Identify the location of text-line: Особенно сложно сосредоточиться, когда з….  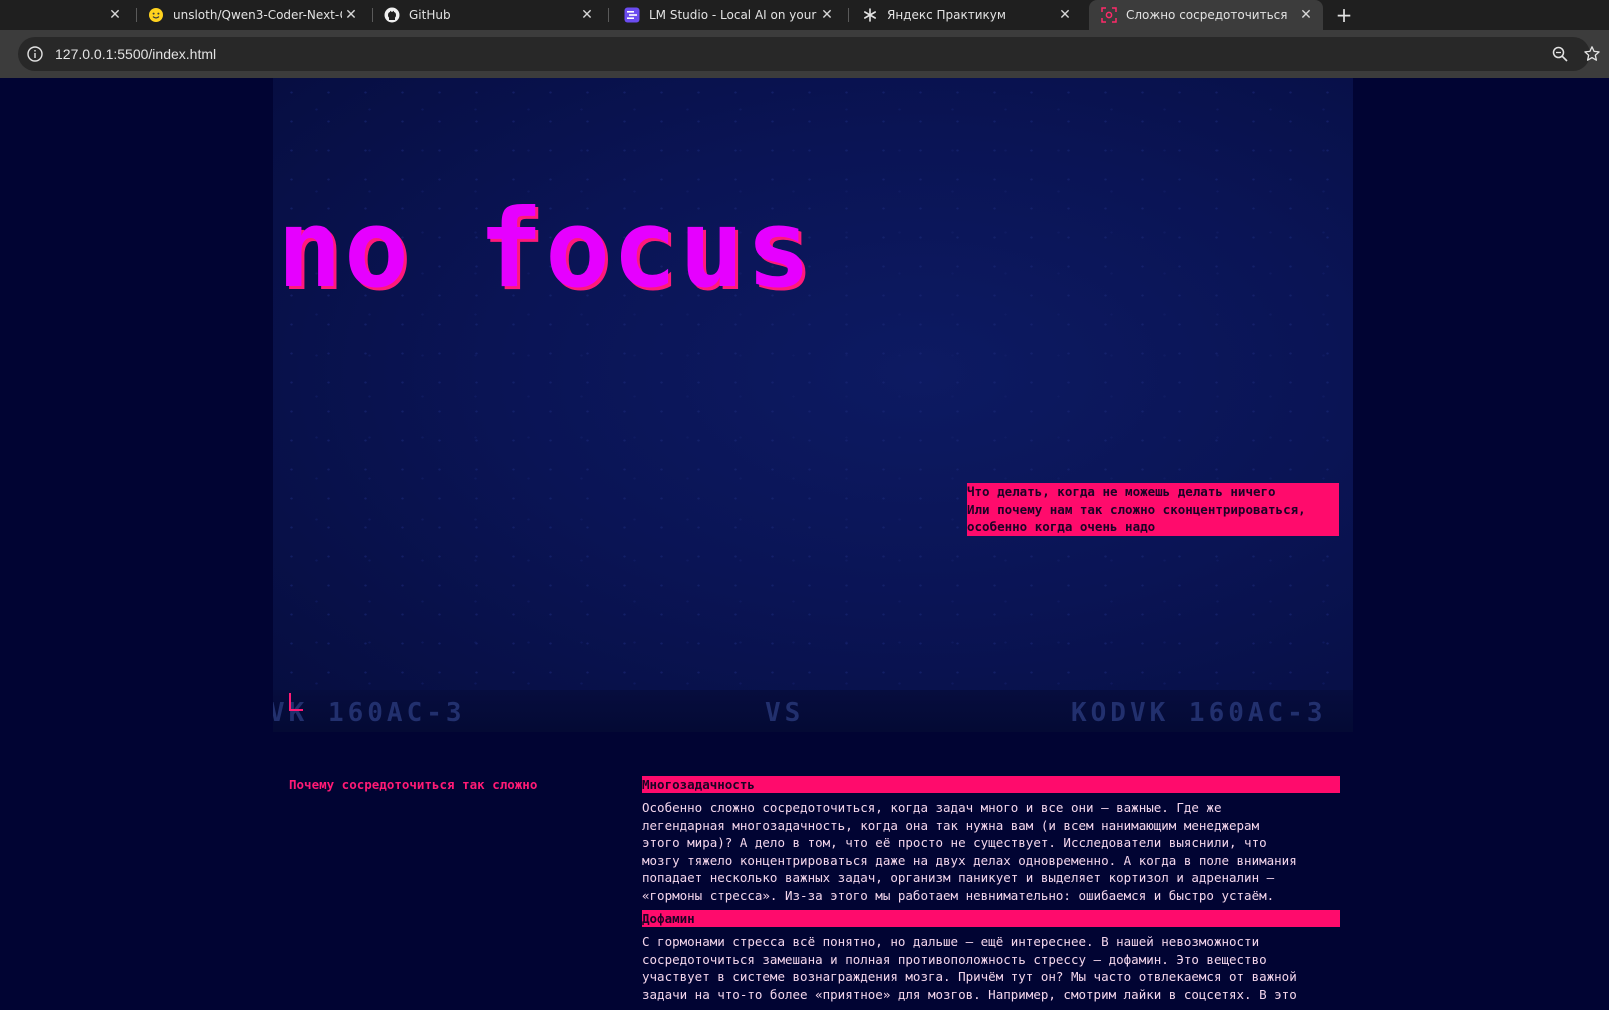
(932, 807).